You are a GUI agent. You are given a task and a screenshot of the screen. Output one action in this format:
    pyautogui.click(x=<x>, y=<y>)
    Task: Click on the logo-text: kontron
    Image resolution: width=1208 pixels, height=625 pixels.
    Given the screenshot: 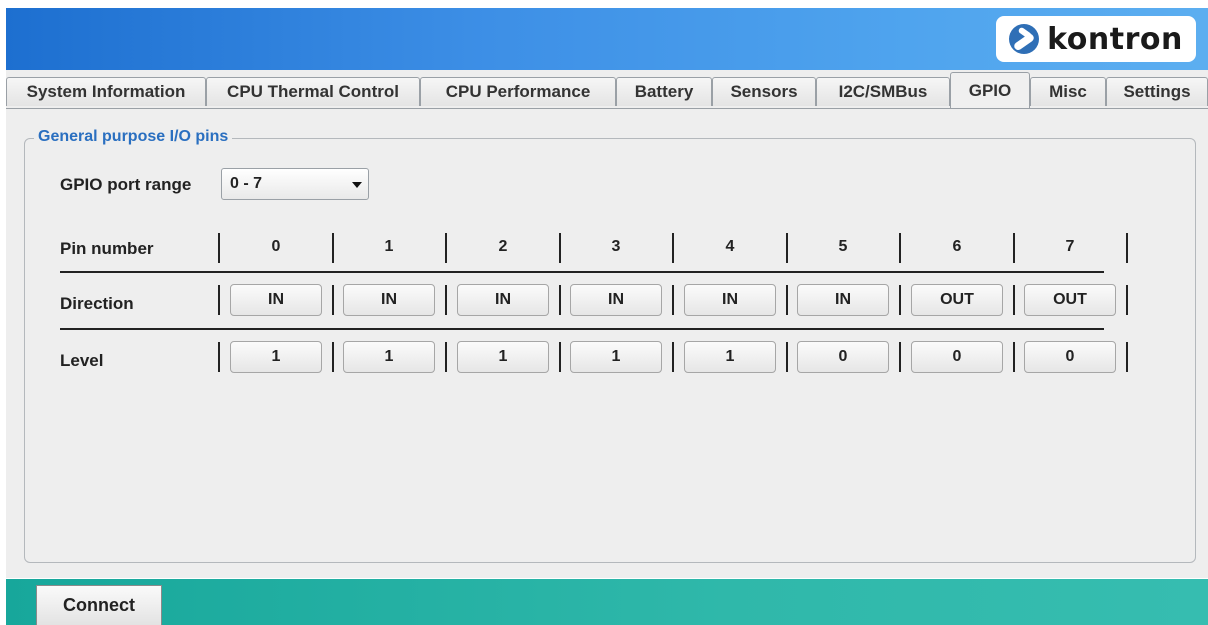 What is the action you would take?
    pyautogui.click(x=1115, y=39)
    